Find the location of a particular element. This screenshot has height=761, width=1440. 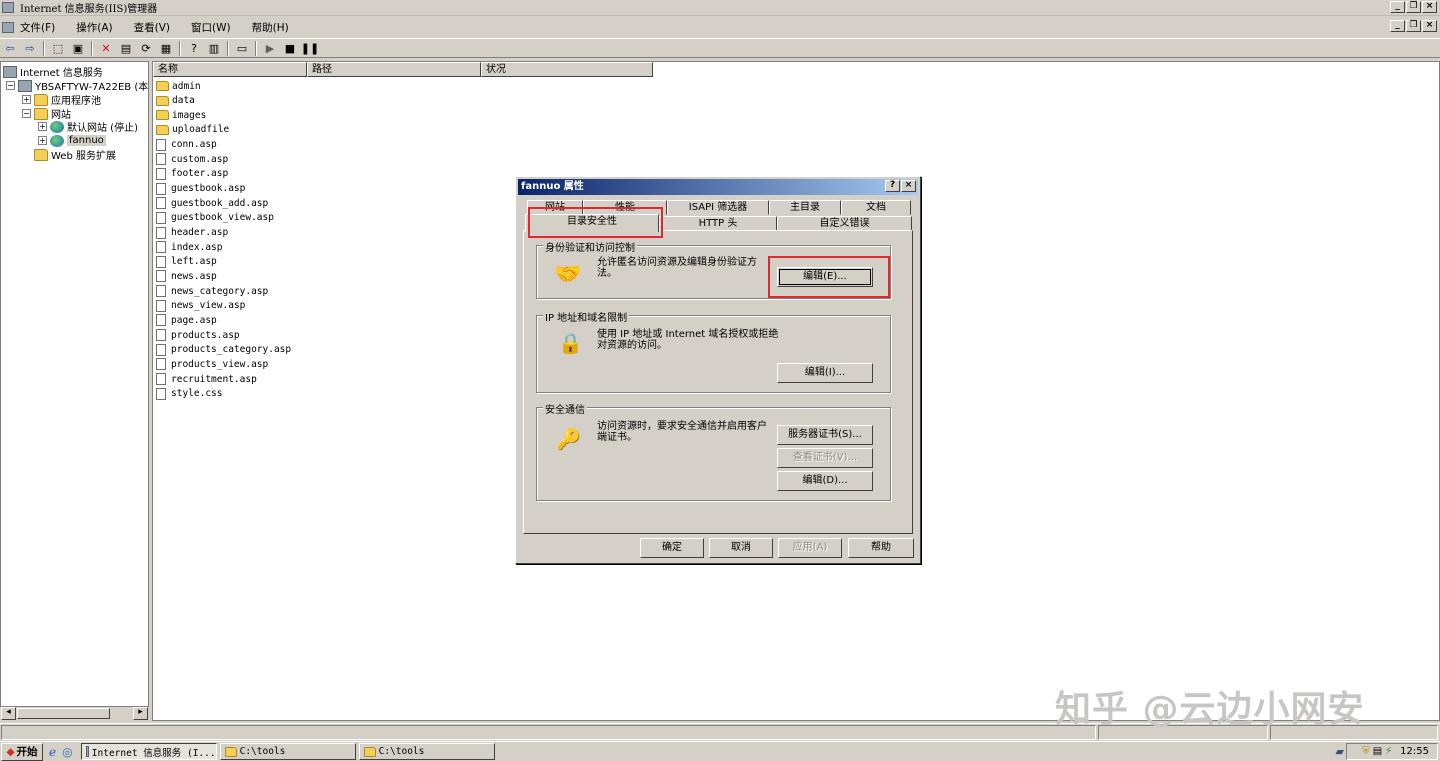

tab-documents: 文档 is located at coordinates (876, 207).